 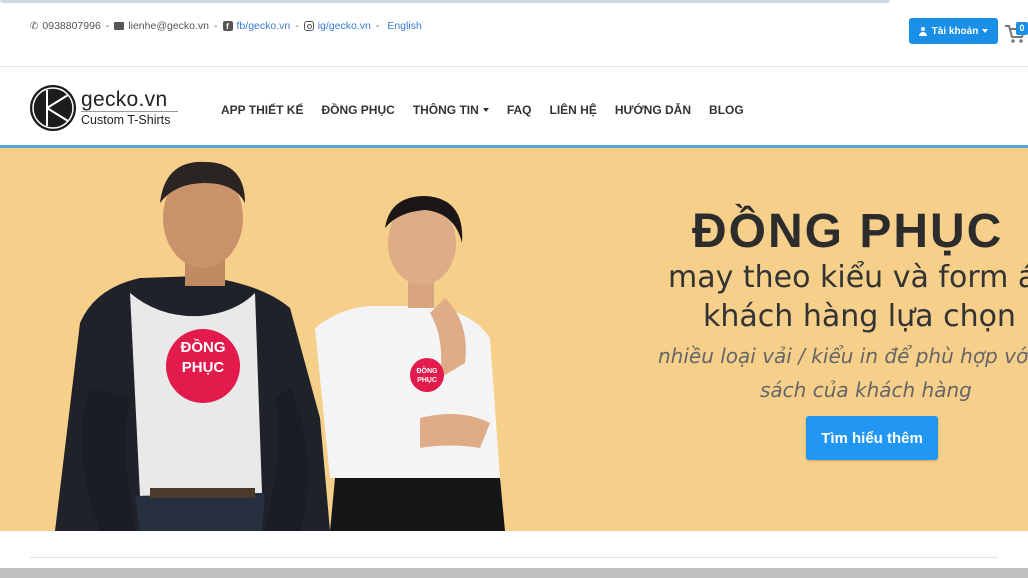 I want to click on learn-more-button: Tìm hiểu thêm, so click(x=872, y=438).